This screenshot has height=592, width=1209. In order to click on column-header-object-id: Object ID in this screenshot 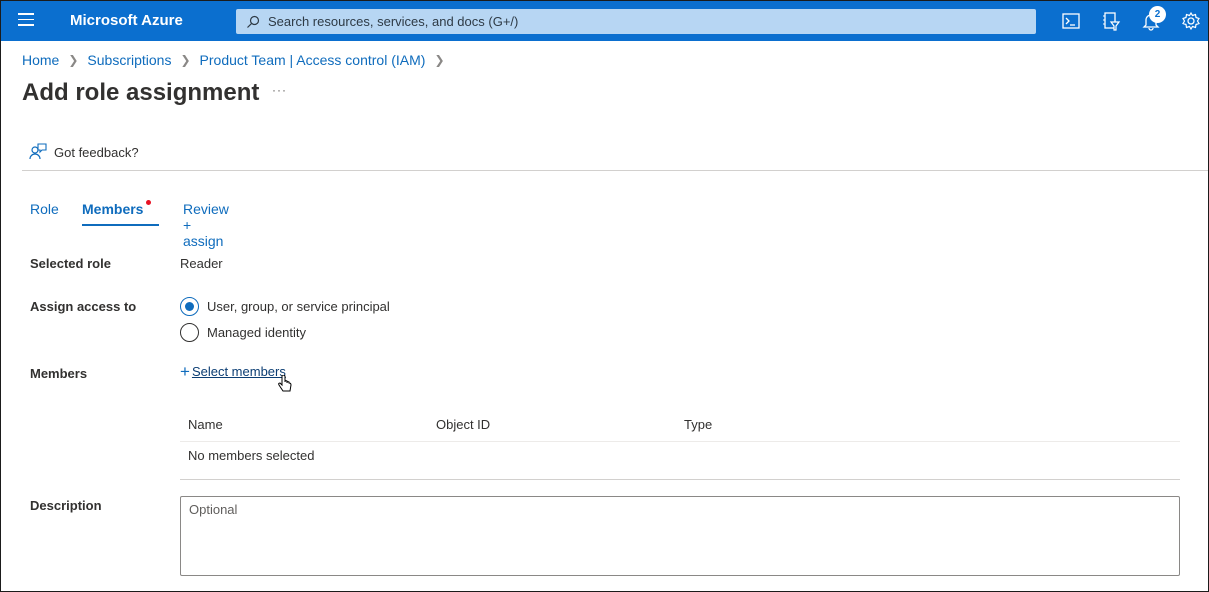, I will do `click(463, 424)`.